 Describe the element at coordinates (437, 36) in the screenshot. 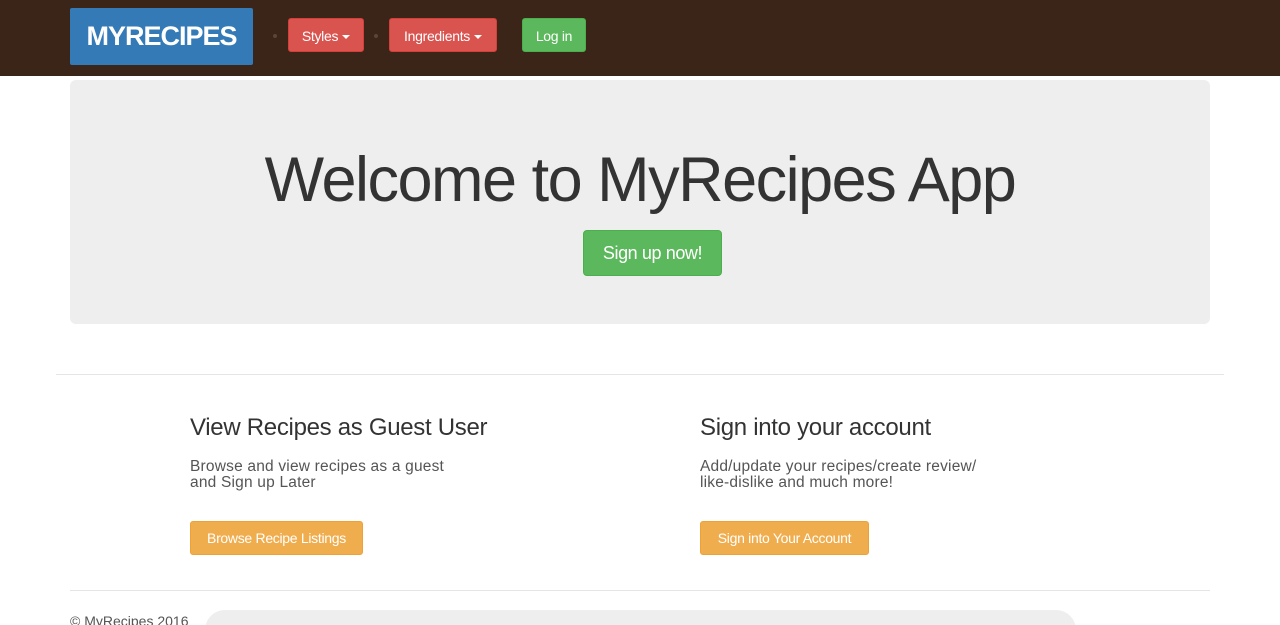

I see `ingredients-dropdown-label: Ingredients` at that location.